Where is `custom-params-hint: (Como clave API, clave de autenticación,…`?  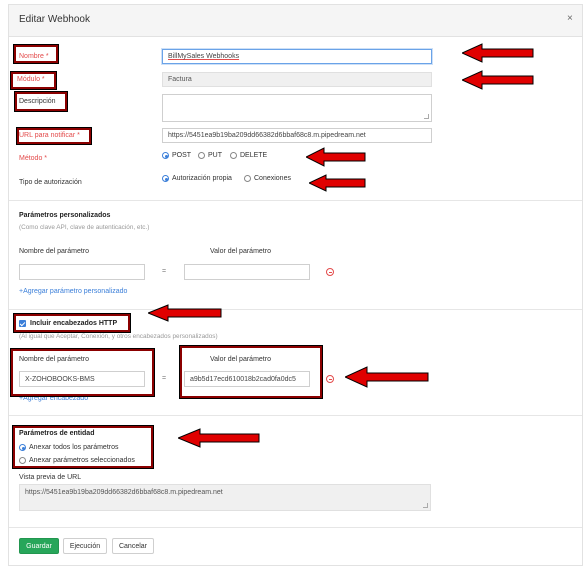
custom-params-hint: (Como clave API, clave de autenticación,… is located at coordinates (84, 227).